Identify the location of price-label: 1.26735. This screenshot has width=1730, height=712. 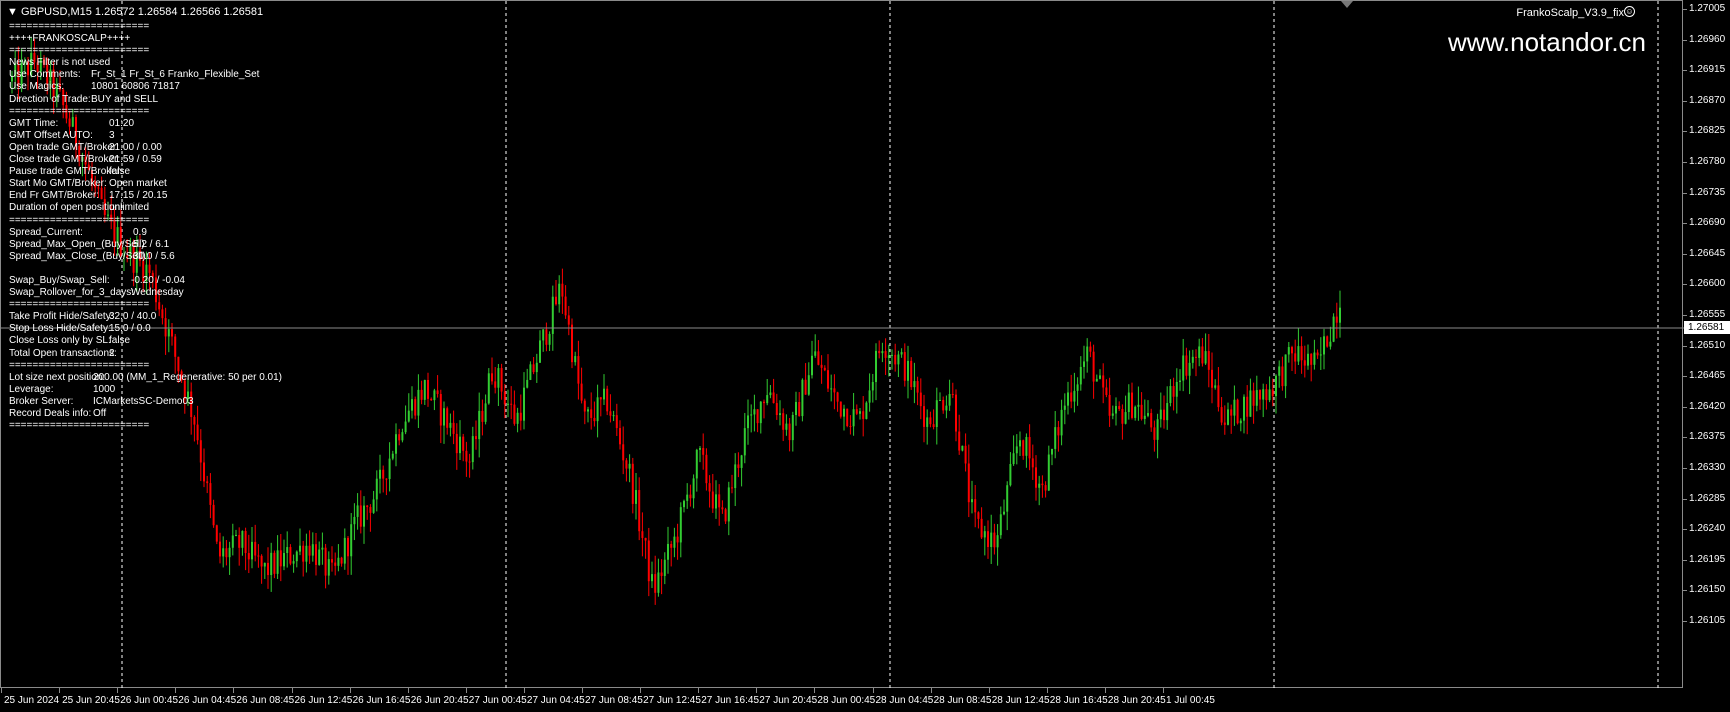
(1707, 192).